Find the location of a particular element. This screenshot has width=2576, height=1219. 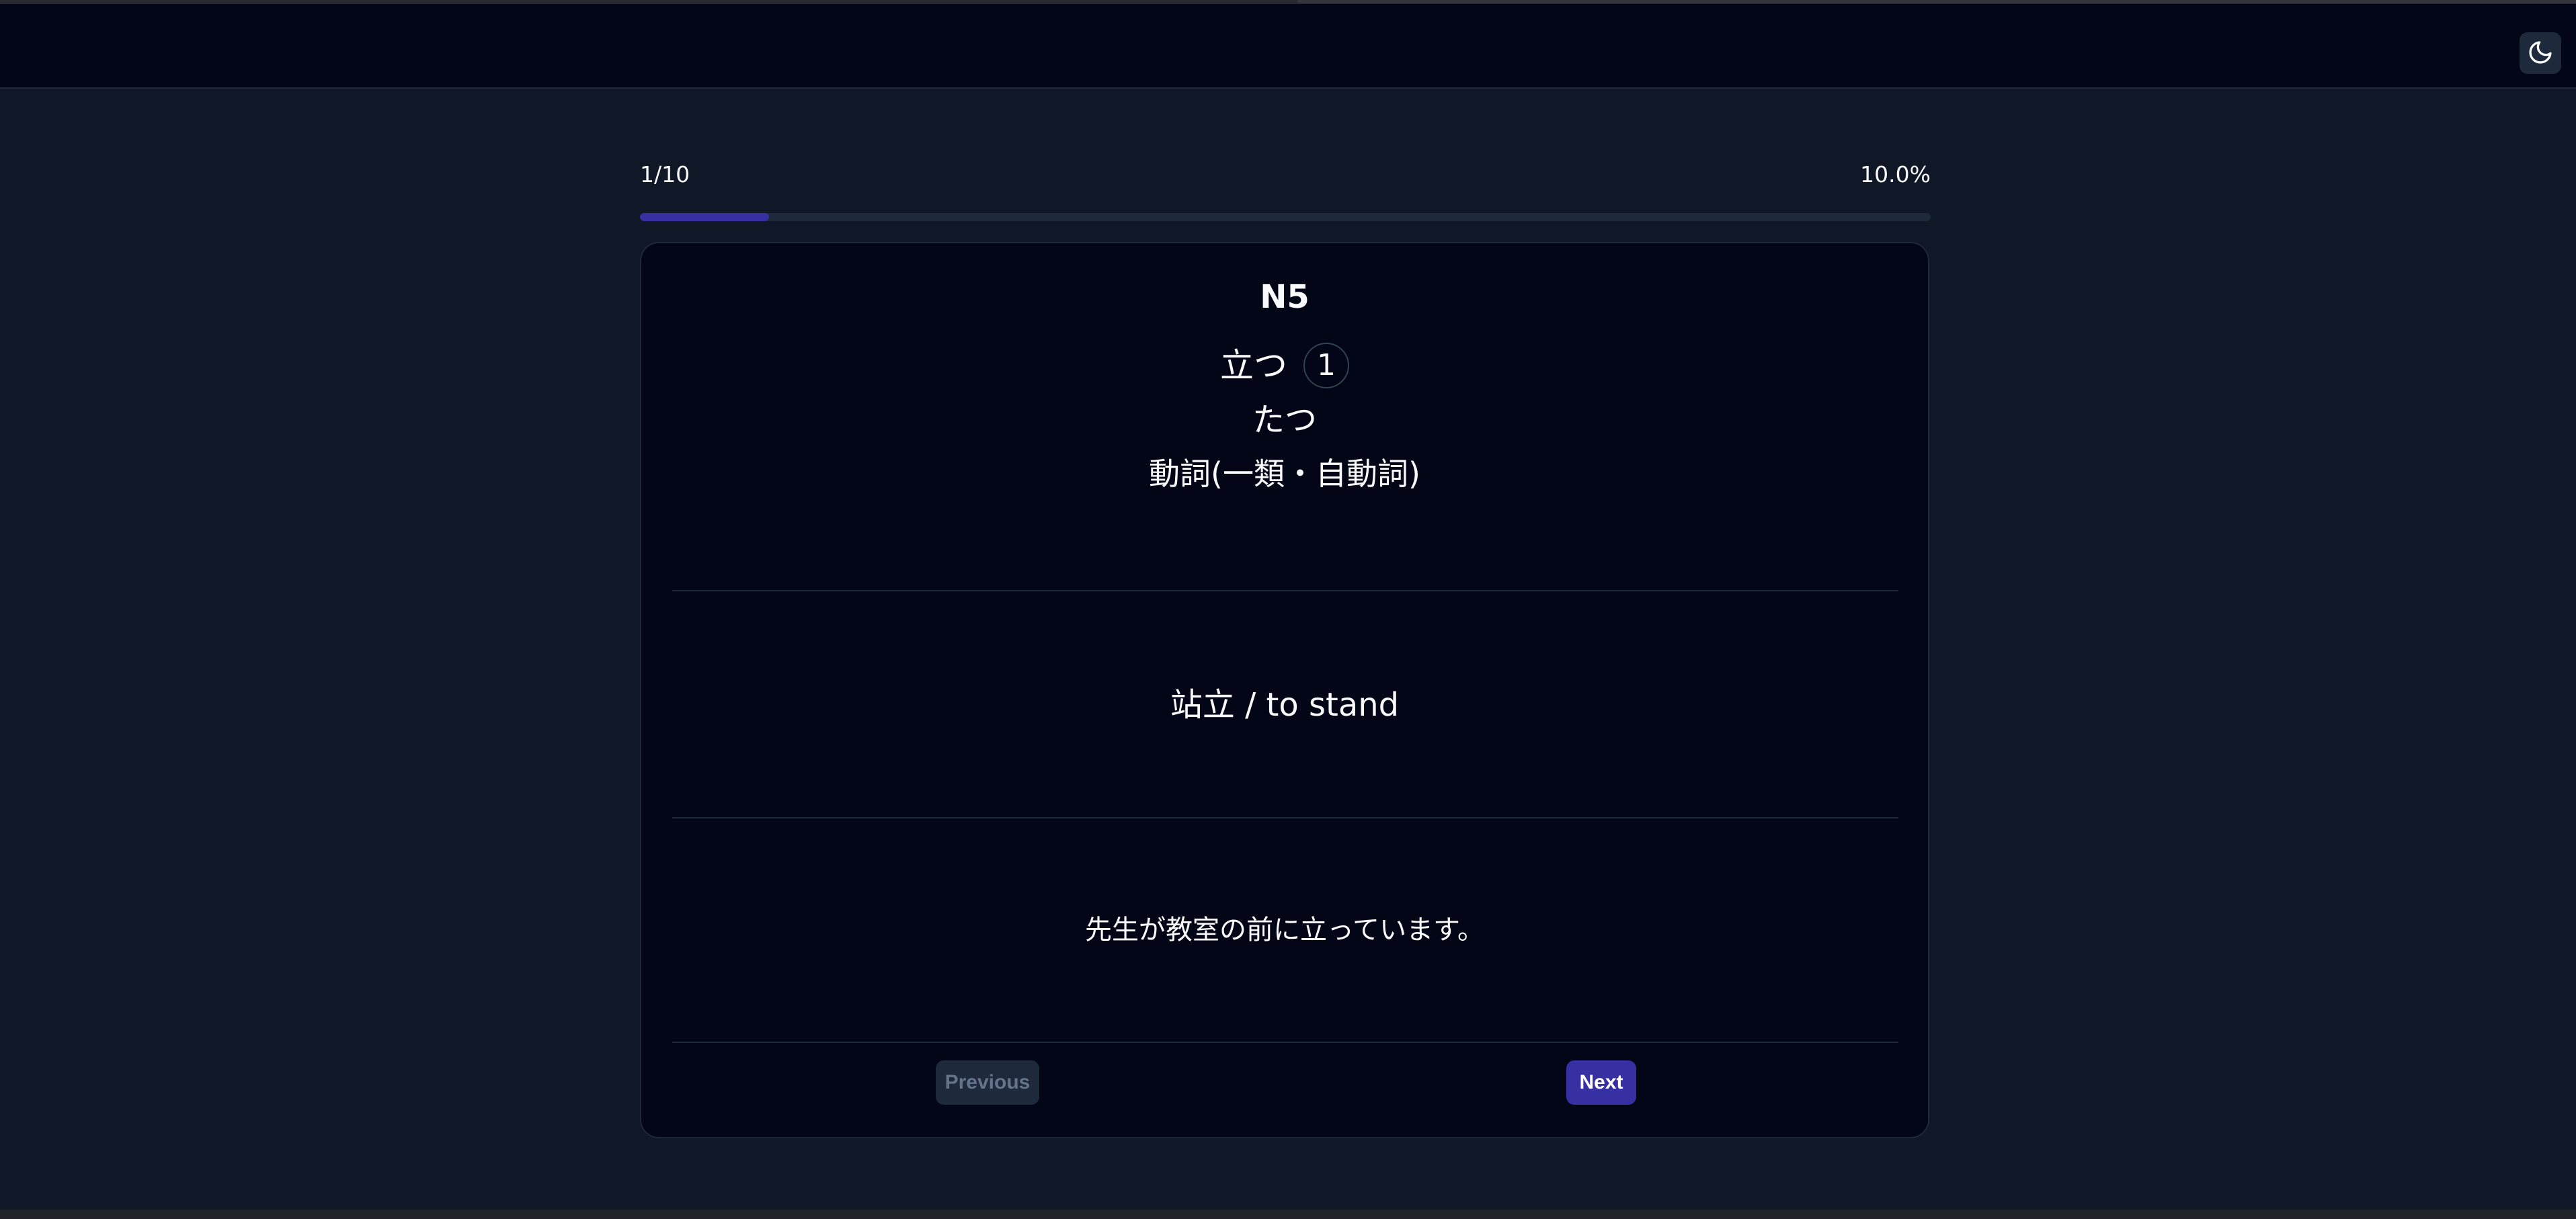

progress-count: 1/10 is located at coordinates (665, 174).